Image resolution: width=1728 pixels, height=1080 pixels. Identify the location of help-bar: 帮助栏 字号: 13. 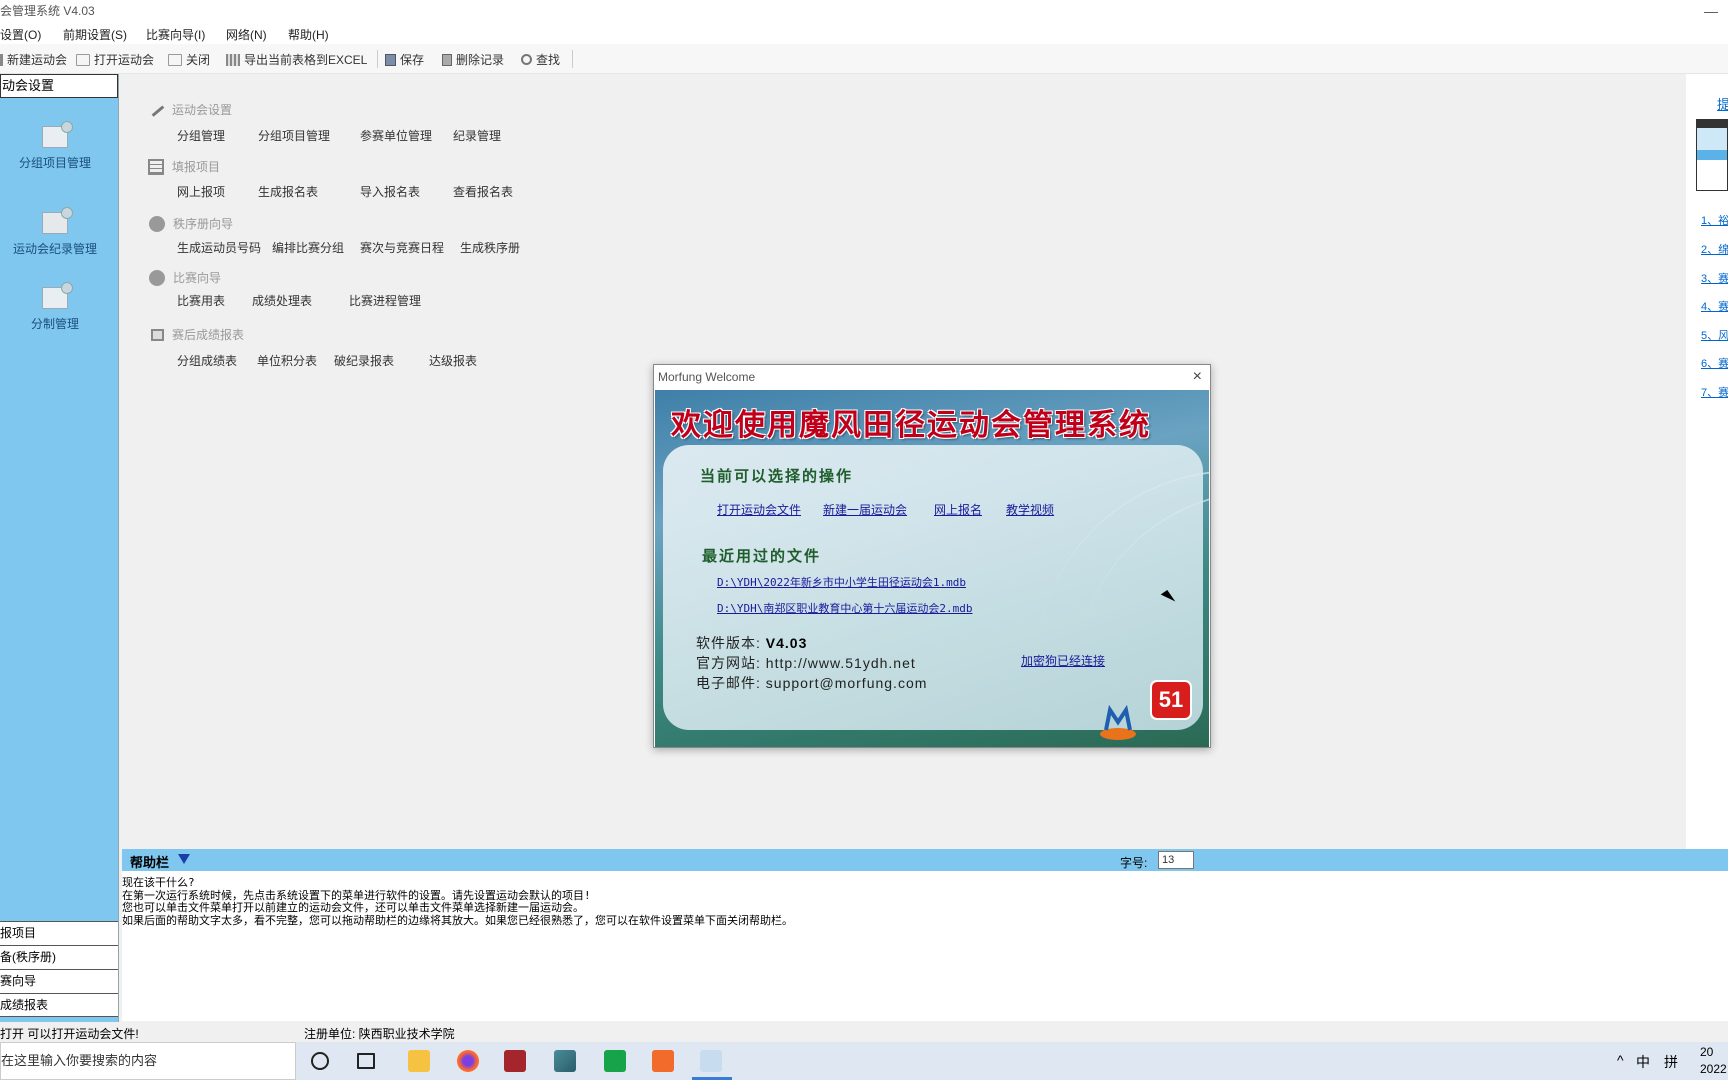
(925, 860).